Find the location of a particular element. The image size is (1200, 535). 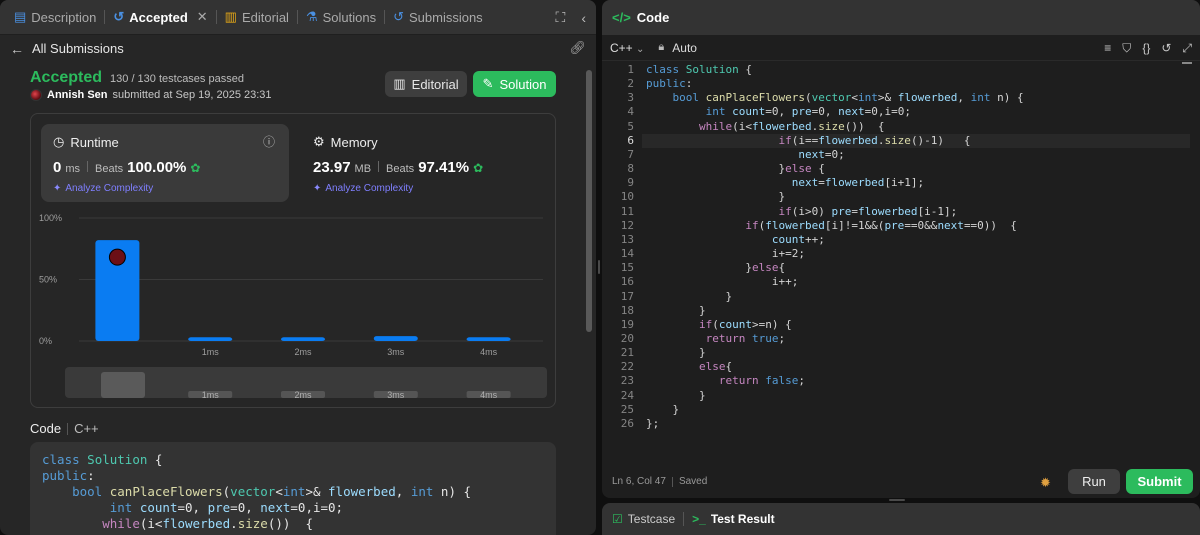

tab-testcase: ☑ Testcase is located at coordinates (643, 519).